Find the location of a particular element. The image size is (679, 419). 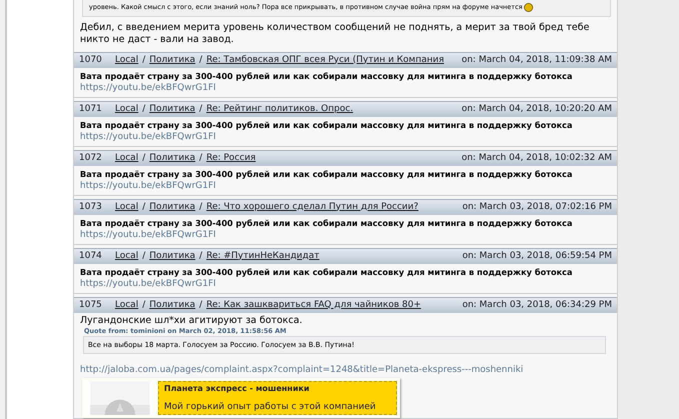

topic-link: Re: Россия is located at coordinates (231, 158).